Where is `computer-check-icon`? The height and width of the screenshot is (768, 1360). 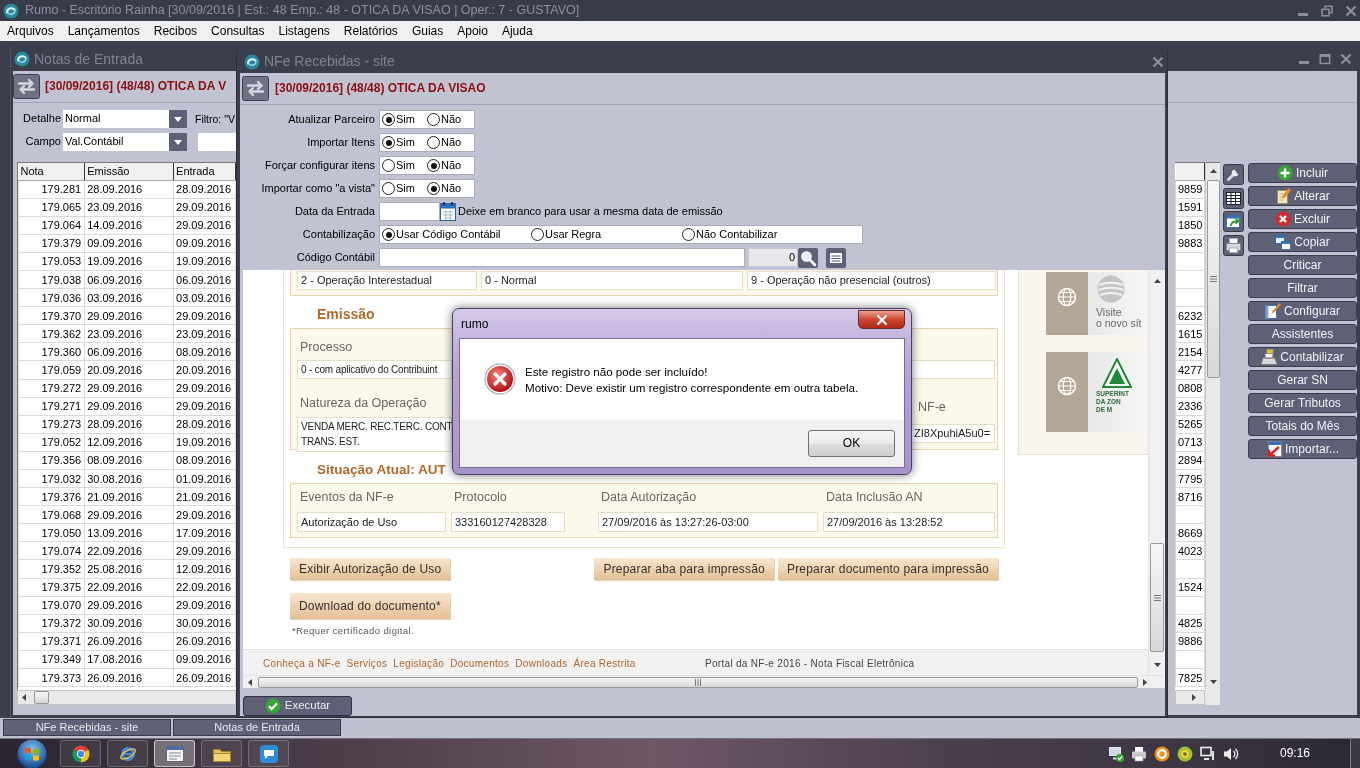
computer-check-icon is located at coordinates (1115, 753).